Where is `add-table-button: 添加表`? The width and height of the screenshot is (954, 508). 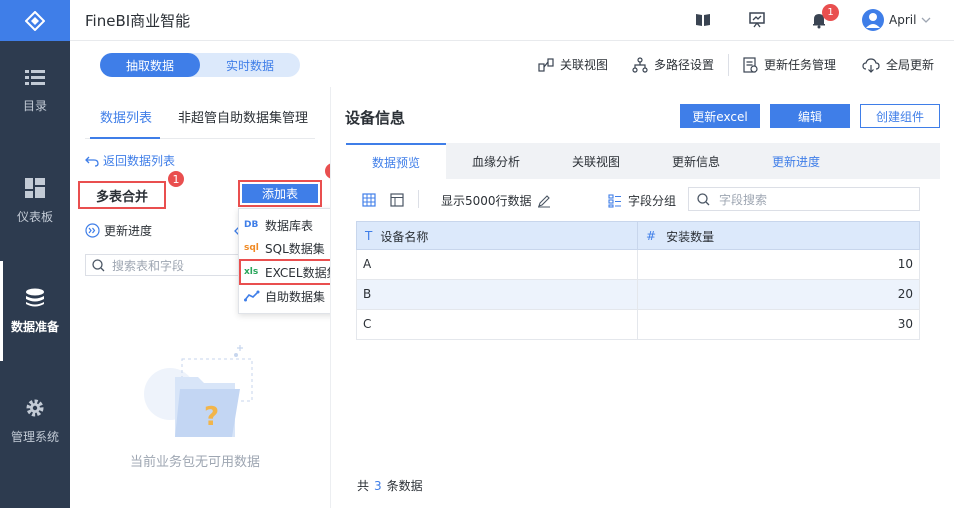 add-table-button: 添加表 is located at coordinates (280, 193).